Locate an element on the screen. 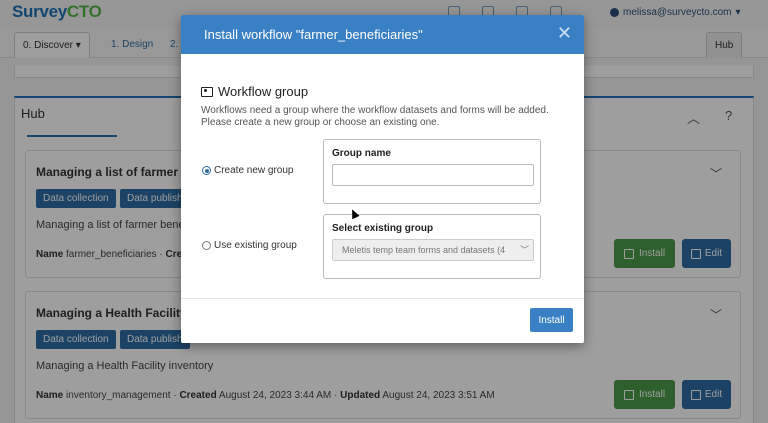 This screenshot has width=768, height=423. users-icon is located at coordinates (207, 91).